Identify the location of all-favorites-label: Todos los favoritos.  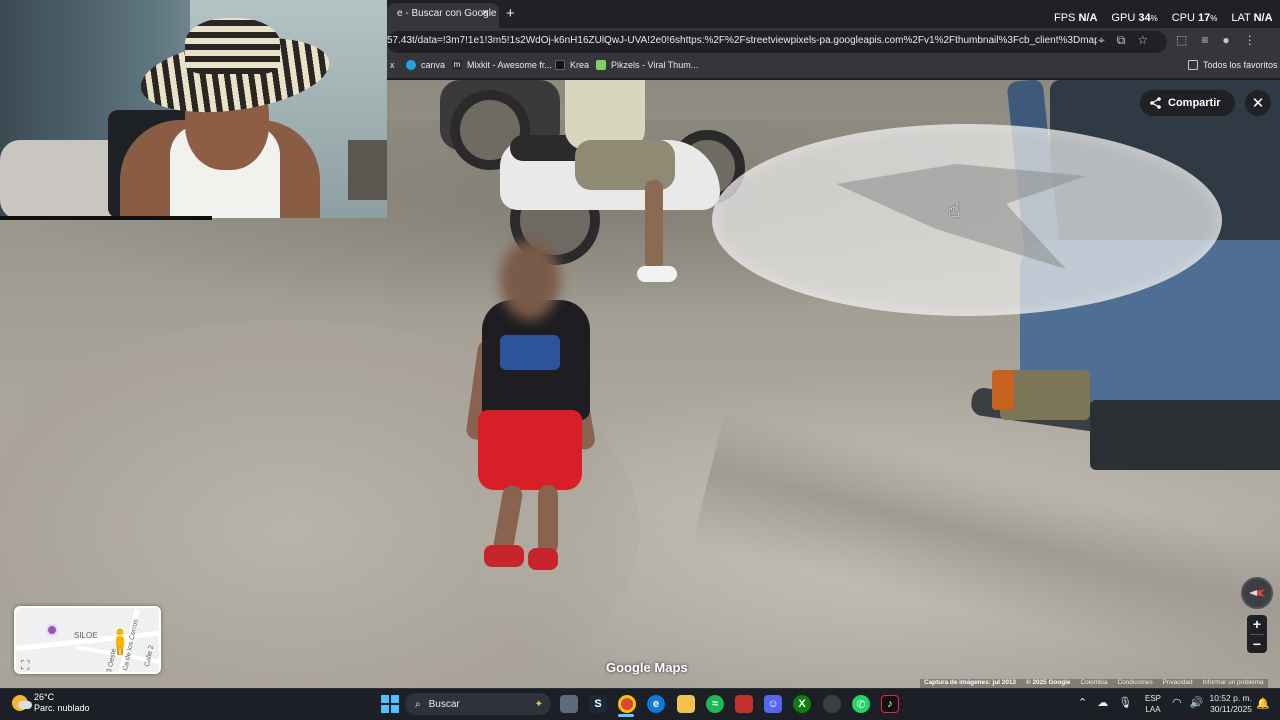
(1240, 65).